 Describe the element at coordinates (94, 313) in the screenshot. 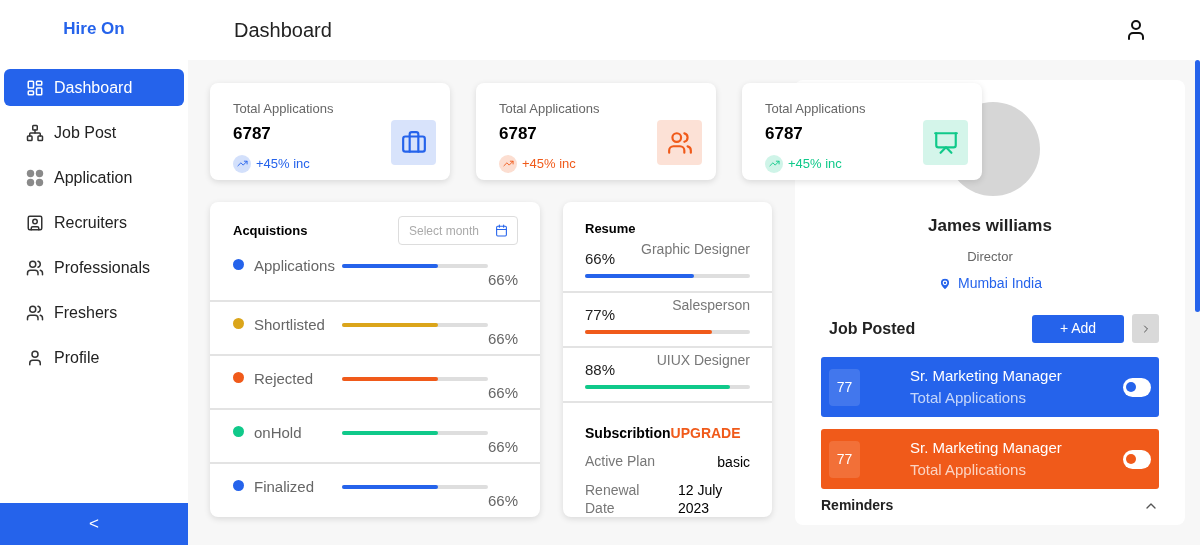

I see `nav-item: Freshers` at that location.